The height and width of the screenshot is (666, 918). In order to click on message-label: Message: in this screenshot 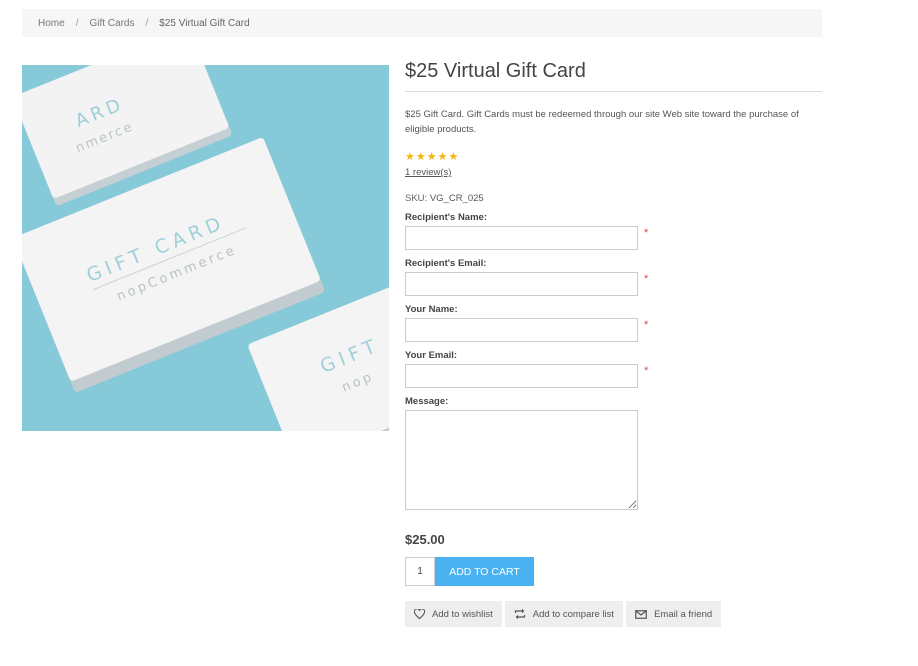, I will do `click(427, 401)`.